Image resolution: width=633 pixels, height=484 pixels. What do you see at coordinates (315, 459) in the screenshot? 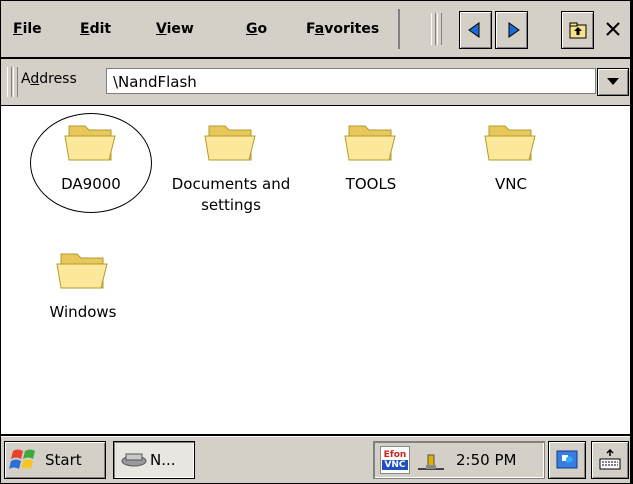
I see `taskbar: Start N... Efon VNC 2:50 PM` at bounding box center [315, 459].